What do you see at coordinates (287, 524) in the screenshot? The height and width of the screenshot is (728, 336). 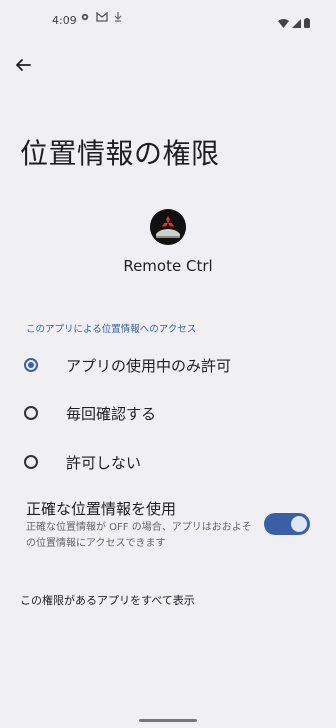 I see `precise-location-switch` at bounding box center [287, 524].